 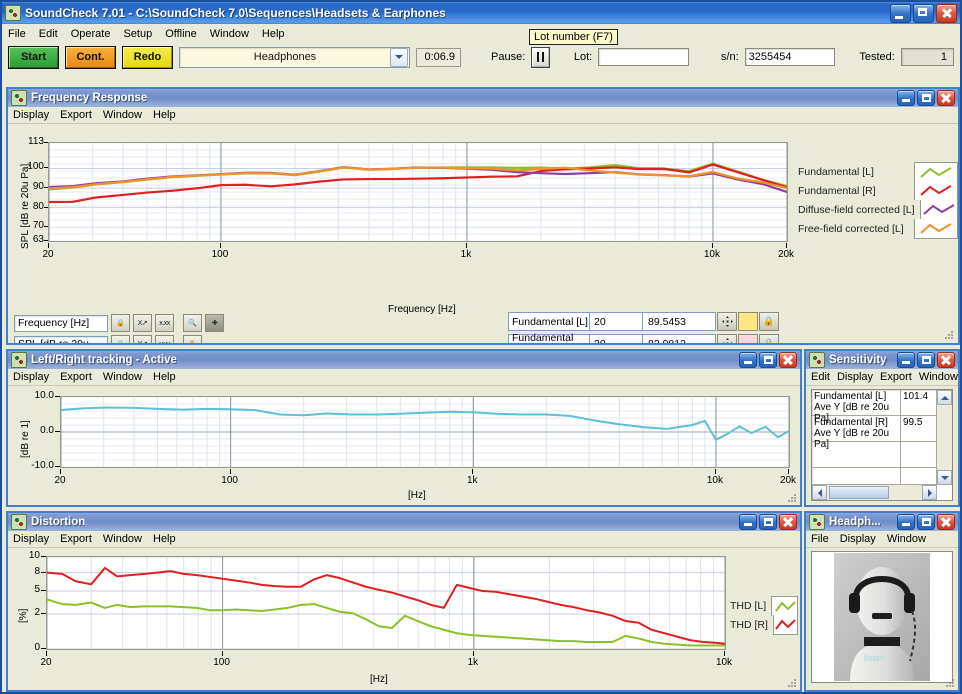 I want to click on h-scroll-thumb, so click(x=859, y=492).